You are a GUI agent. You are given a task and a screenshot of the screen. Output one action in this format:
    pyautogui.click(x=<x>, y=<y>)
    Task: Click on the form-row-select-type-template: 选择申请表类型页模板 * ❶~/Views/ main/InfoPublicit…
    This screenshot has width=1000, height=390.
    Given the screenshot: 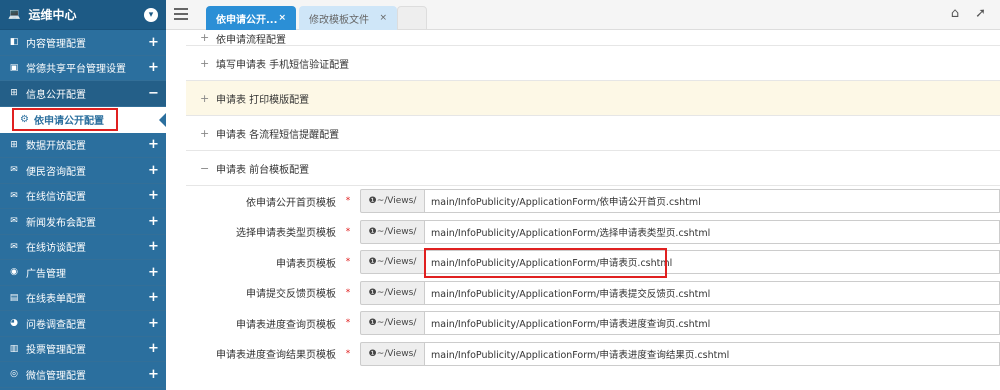 What is the action you would take?
    pyautogui.click(x=593, y=232)
    